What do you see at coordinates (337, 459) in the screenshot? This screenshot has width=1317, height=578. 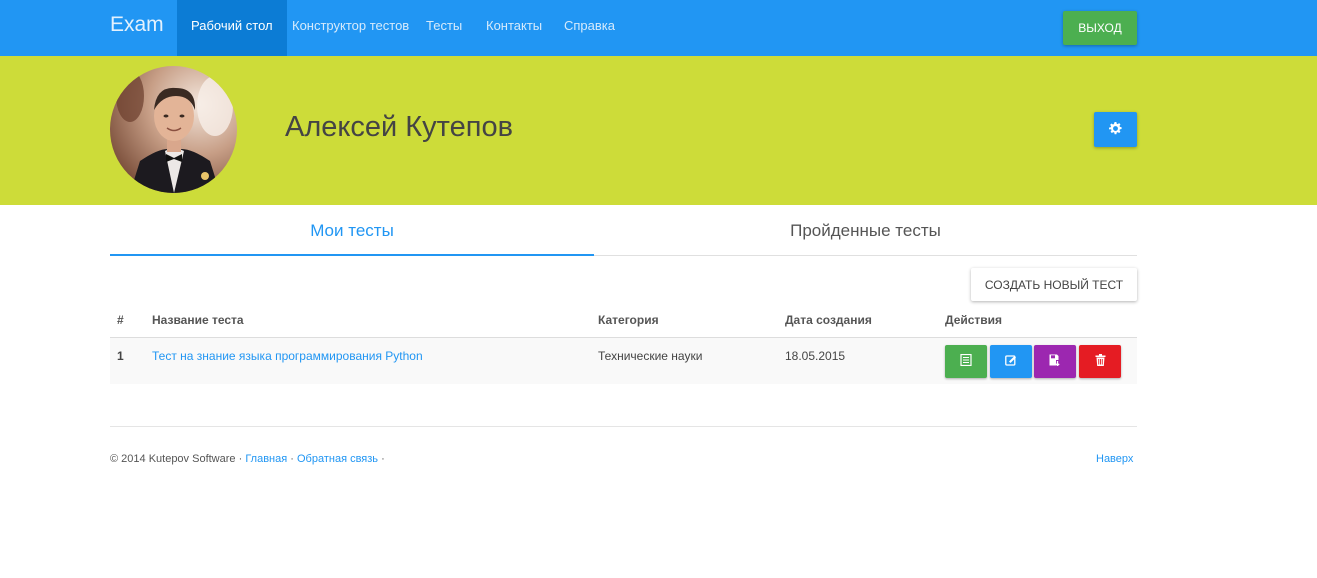 I see `footer-link-feedback: Обратная связь` at bounding box center [337, 459].